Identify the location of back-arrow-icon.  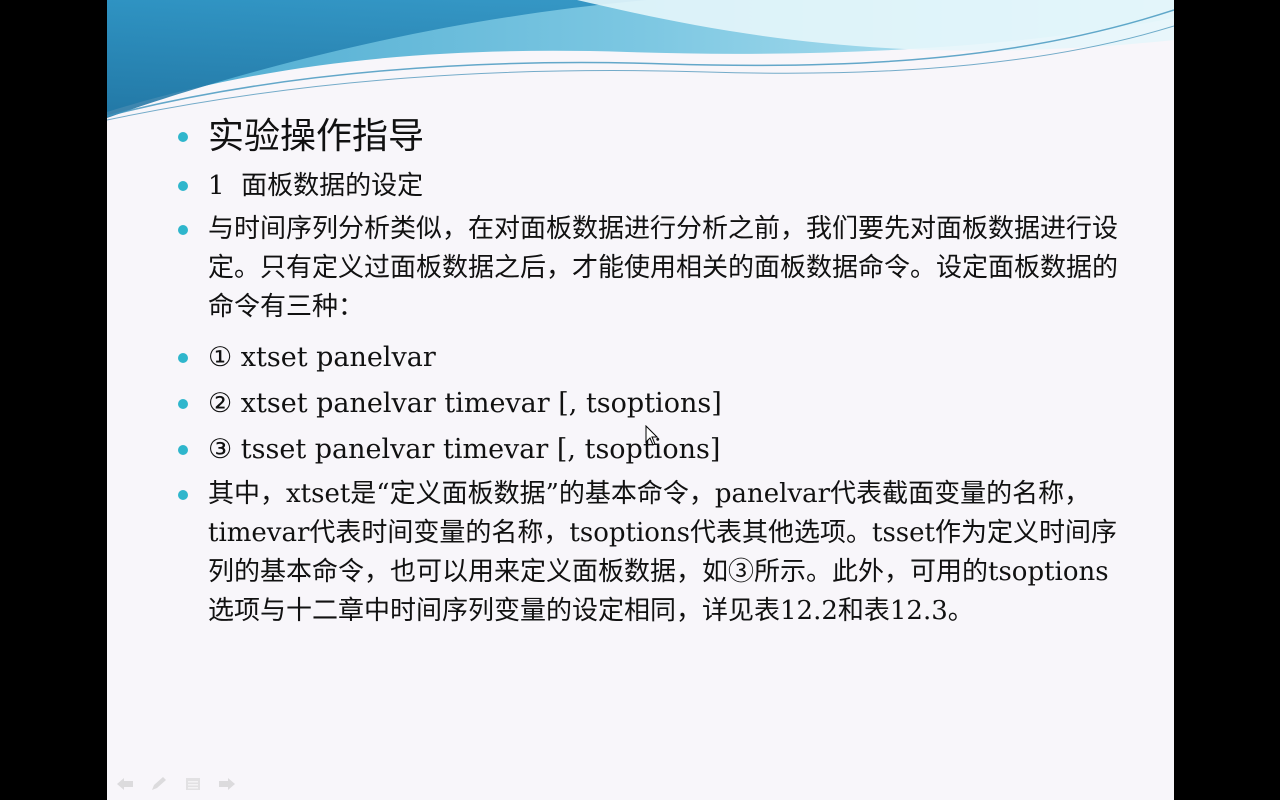
(125, 784).